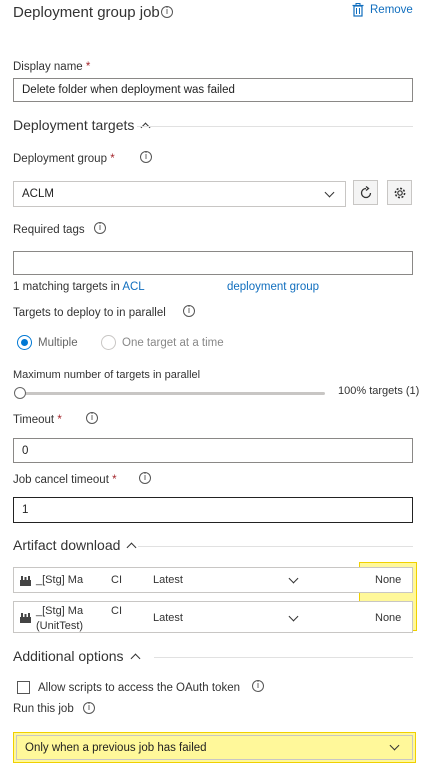 The width and height of the screenshot is (430, 767). Describe the element at coordinates (65, 480) in the screenshot. I see `job-cancel-timeout-label: Job cancel timeout *` at that location.